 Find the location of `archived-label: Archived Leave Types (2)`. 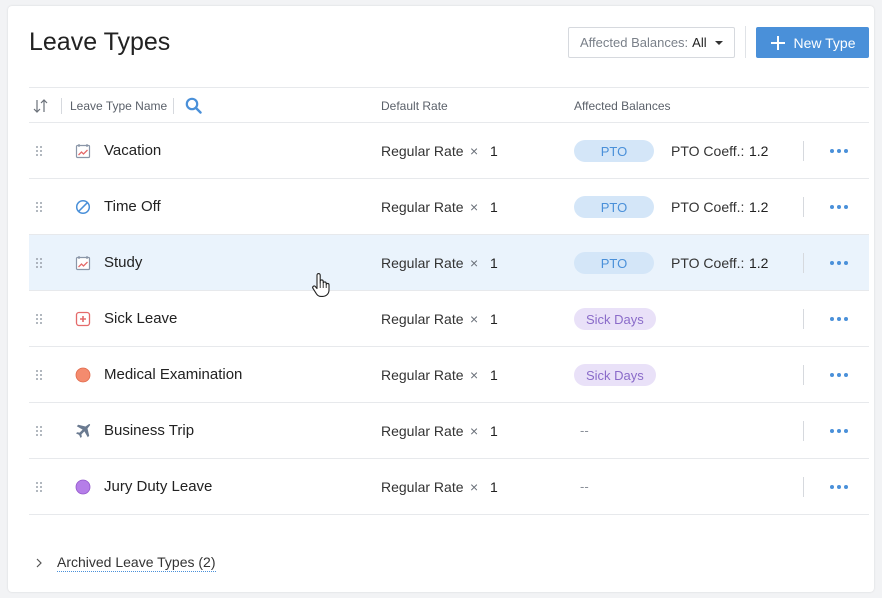

archived-label: Archived Leave Types (2) is located at coordinates (136, 563).